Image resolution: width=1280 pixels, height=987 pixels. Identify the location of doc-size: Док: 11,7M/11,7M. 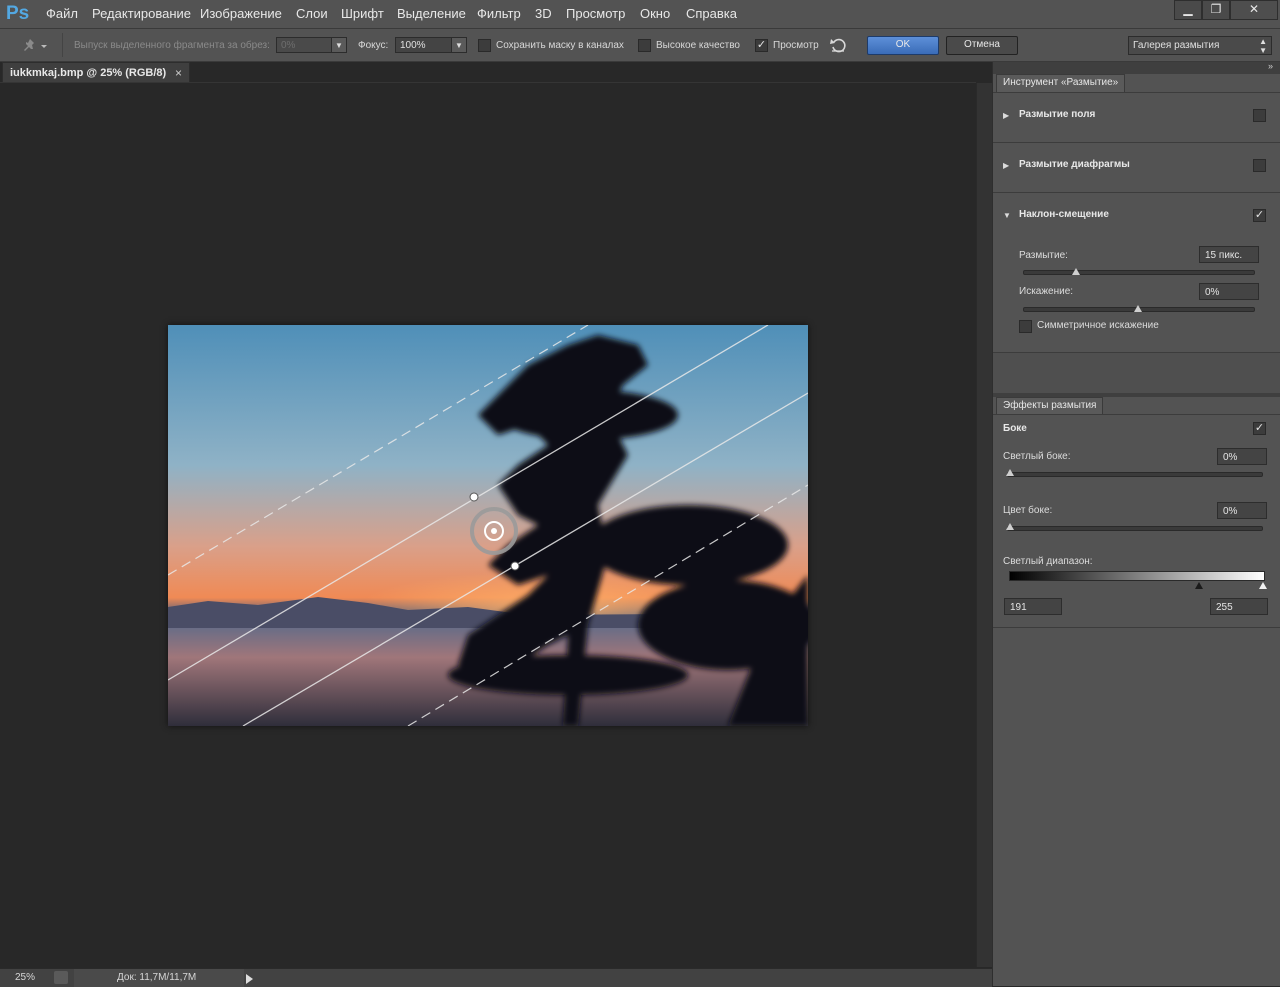
(157, 977).